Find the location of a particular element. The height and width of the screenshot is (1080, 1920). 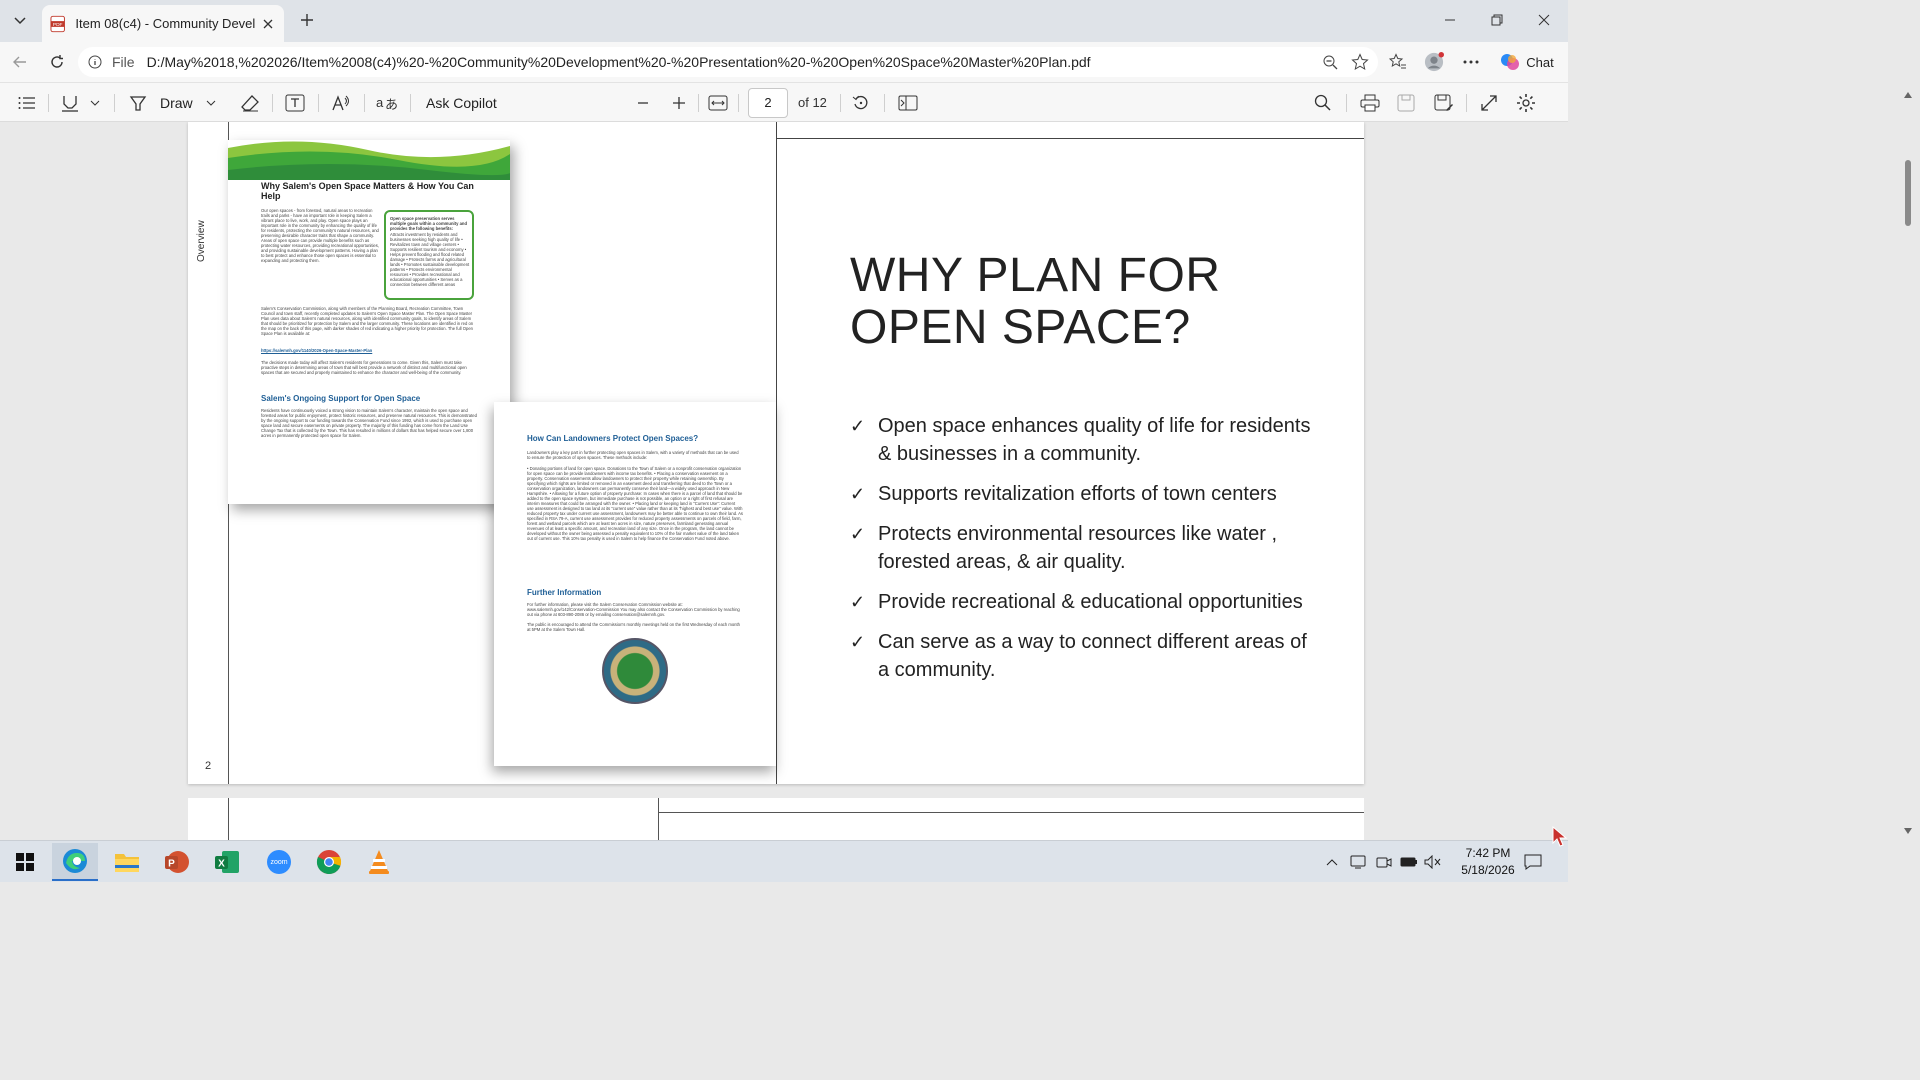

scroll-up-arrow-icon is located at coordinates (1908, 95).